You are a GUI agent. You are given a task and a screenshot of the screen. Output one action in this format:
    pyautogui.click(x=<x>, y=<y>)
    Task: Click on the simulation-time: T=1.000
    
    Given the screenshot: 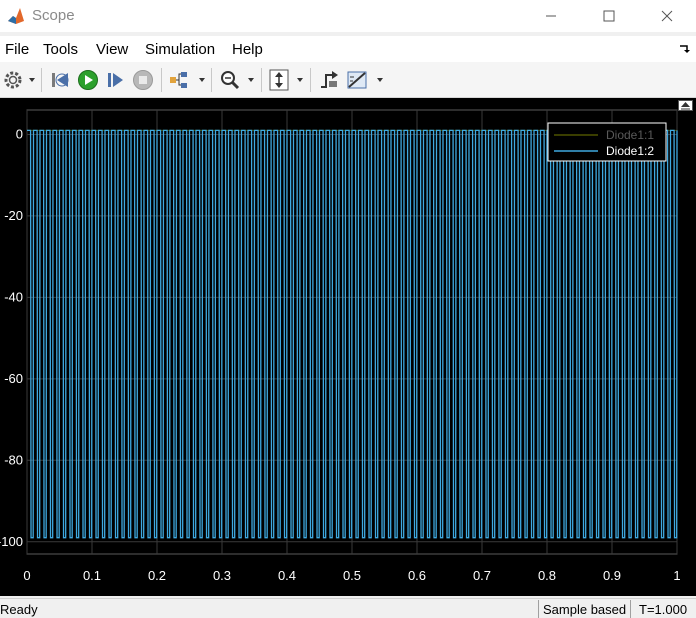 What is the action you would take?
    pyautogui.click(x=663, y=609)
    